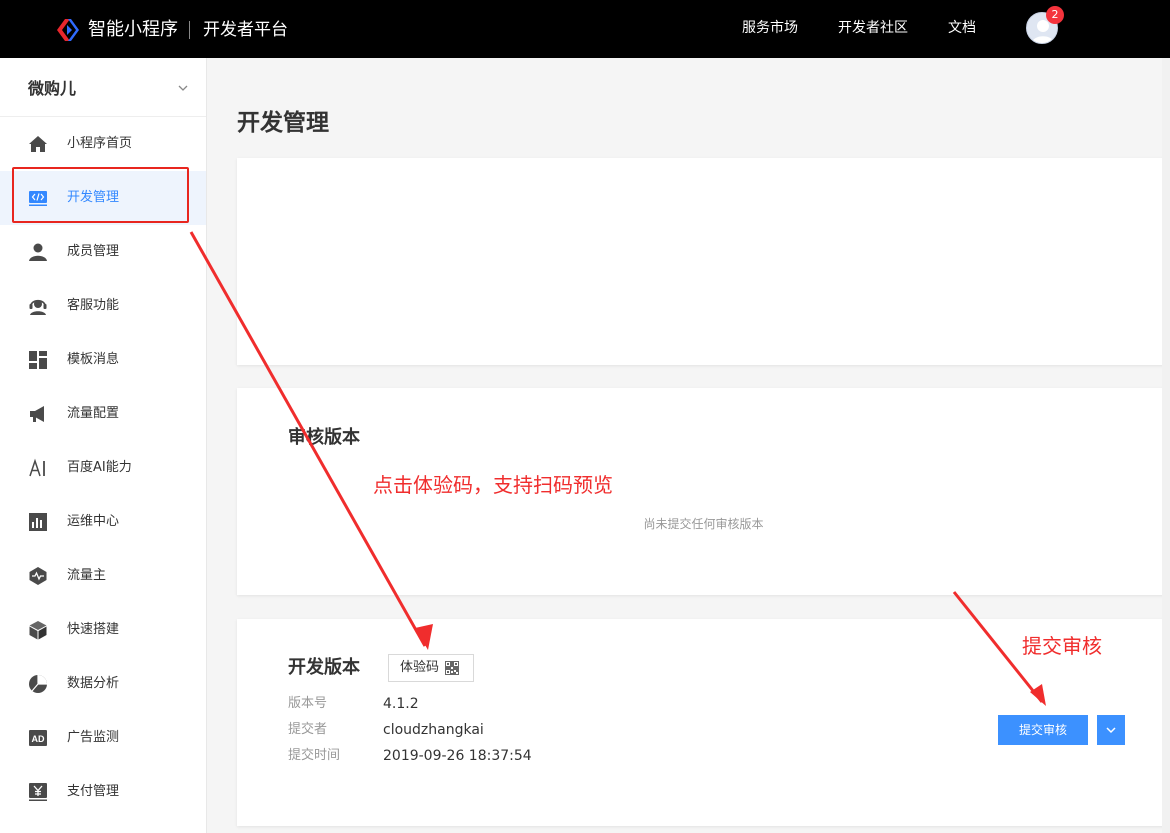 This screenshot has width=1170, height=833. Describe the element at coordinates (38, 522) in the screenshot. I see `bar-chart-icon` at that location.